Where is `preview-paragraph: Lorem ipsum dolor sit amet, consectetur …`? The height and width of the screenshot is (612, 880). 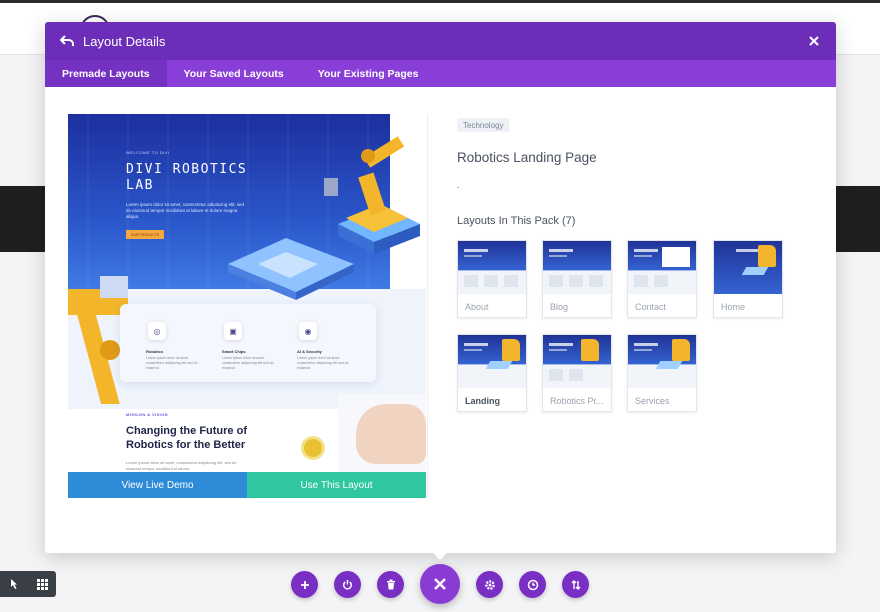 preview-paragraph: Lorem ipsum dolor sit amet, consectetur … is located at coordinates (181, 465).